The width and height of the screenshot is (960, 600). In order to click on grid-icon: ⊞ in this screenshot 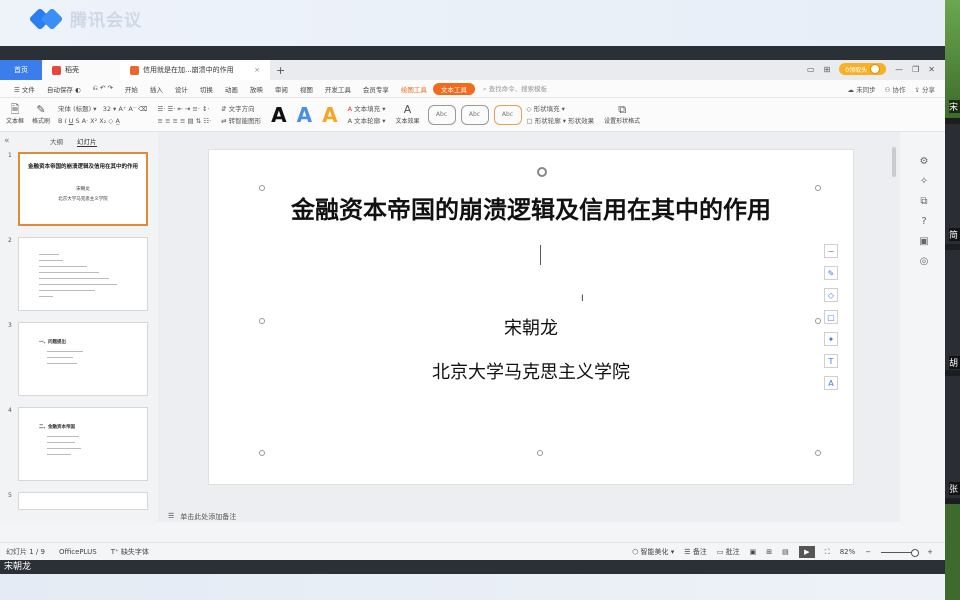, I will do `click(827, 69)`.